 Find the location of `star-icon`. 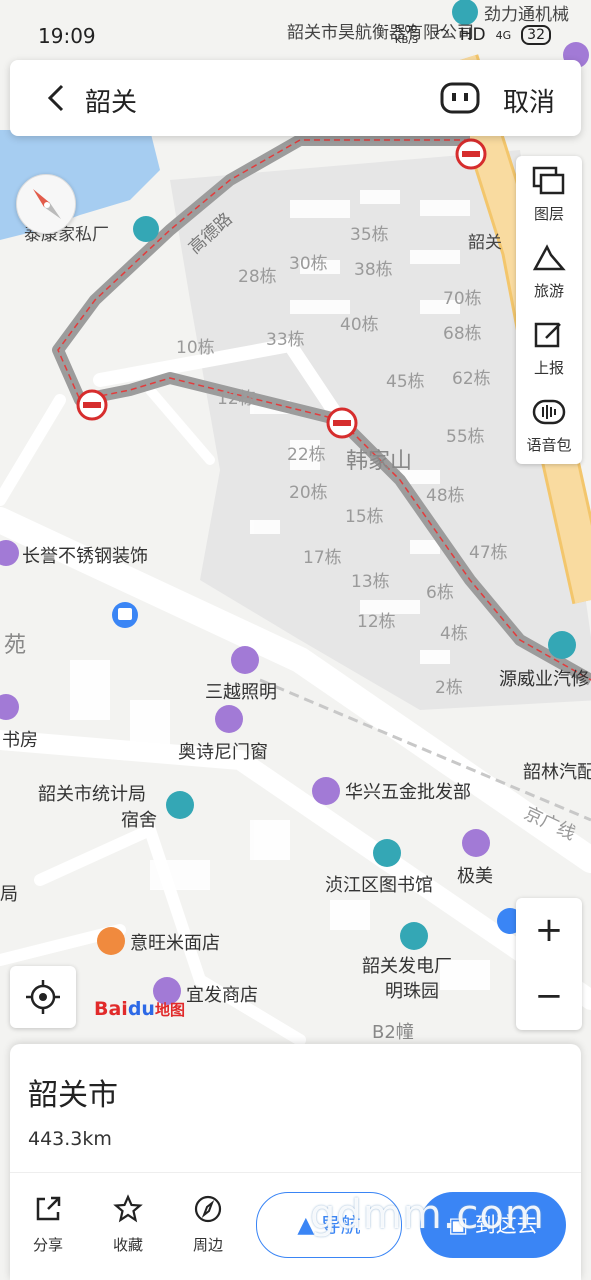

star-icon is located at coordinates (128, 1208).